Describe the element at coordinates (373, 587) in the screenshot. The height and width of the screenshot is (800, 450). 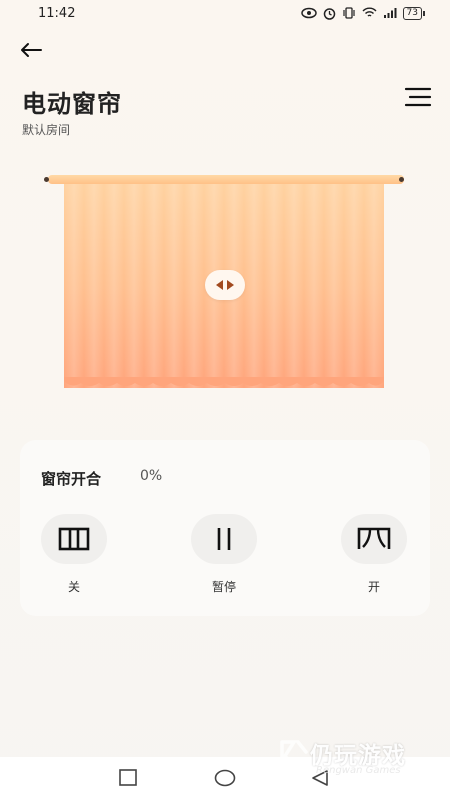
I see `open-label: 开` at that location.